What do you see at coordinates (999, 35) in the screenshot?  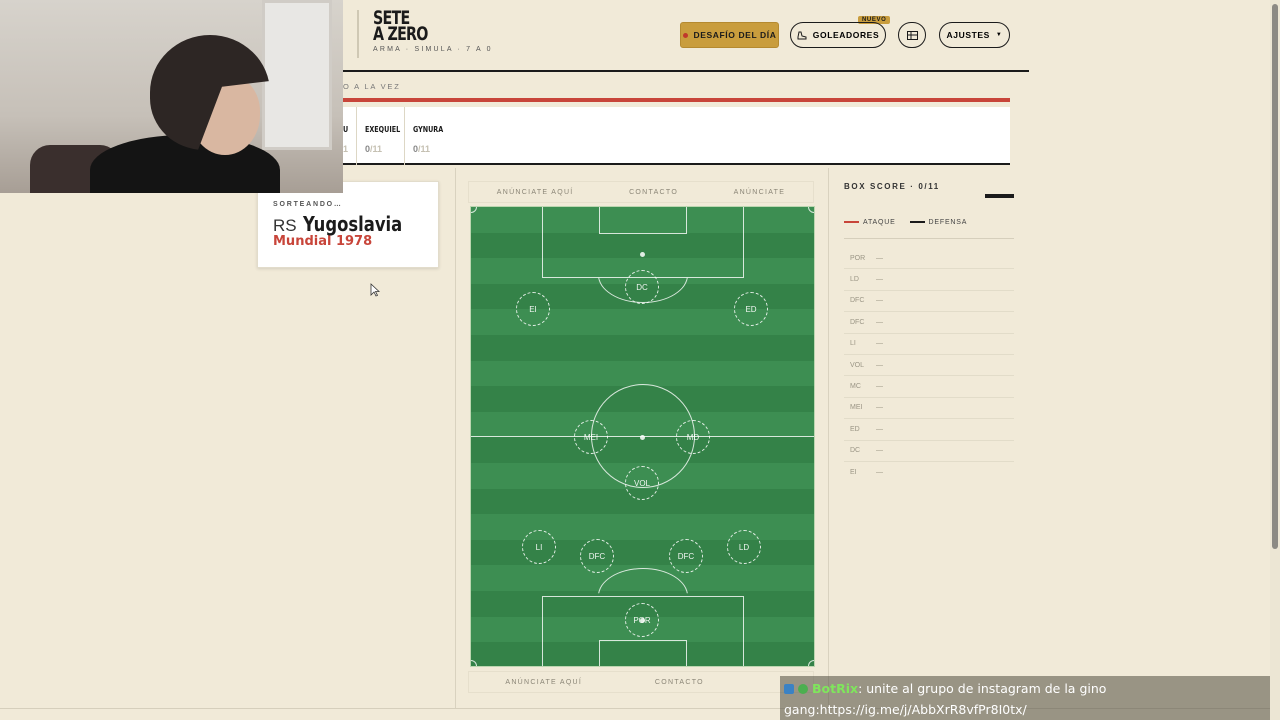 I see `caret-down-icon: ▼` at bounding box center [999, 35].